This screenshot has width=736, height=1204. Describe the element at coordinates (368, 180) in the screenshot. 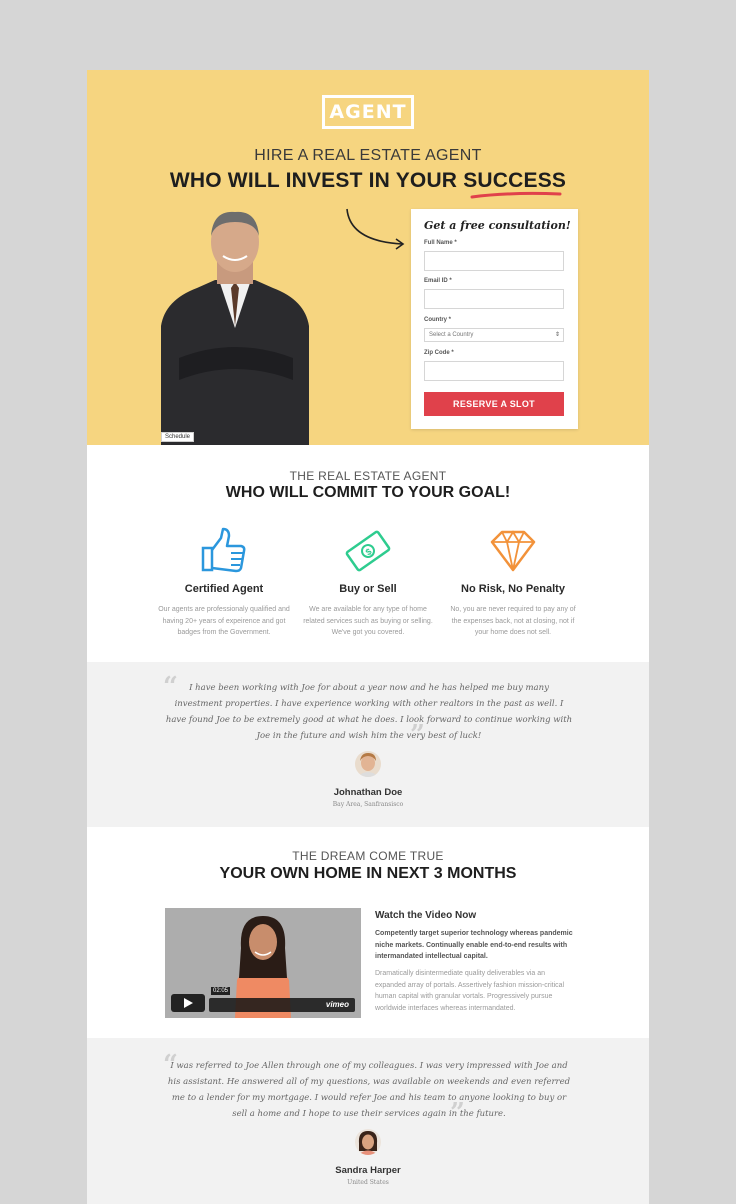

I see `hero-title: WHO WILL INVEST IN YOUR SUCCESS` at that location.